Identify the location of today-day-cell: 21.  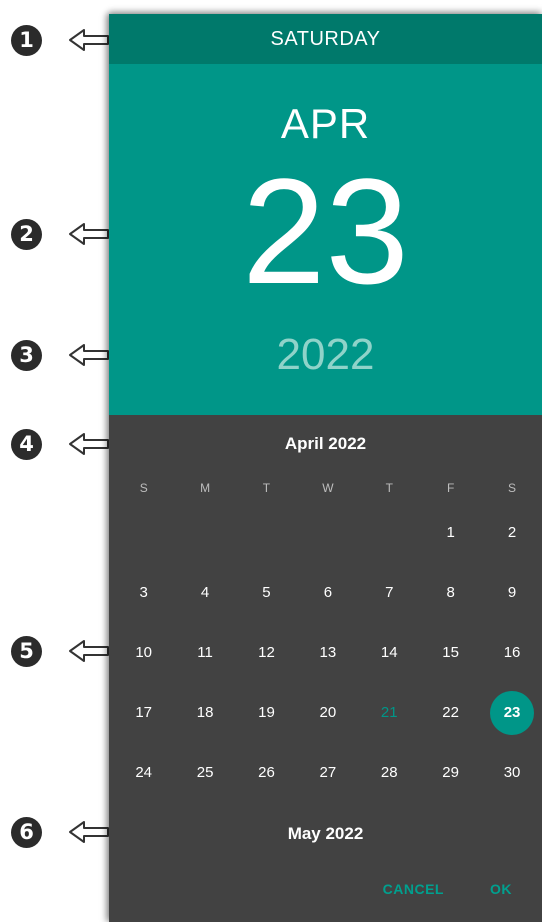
(389, 713).